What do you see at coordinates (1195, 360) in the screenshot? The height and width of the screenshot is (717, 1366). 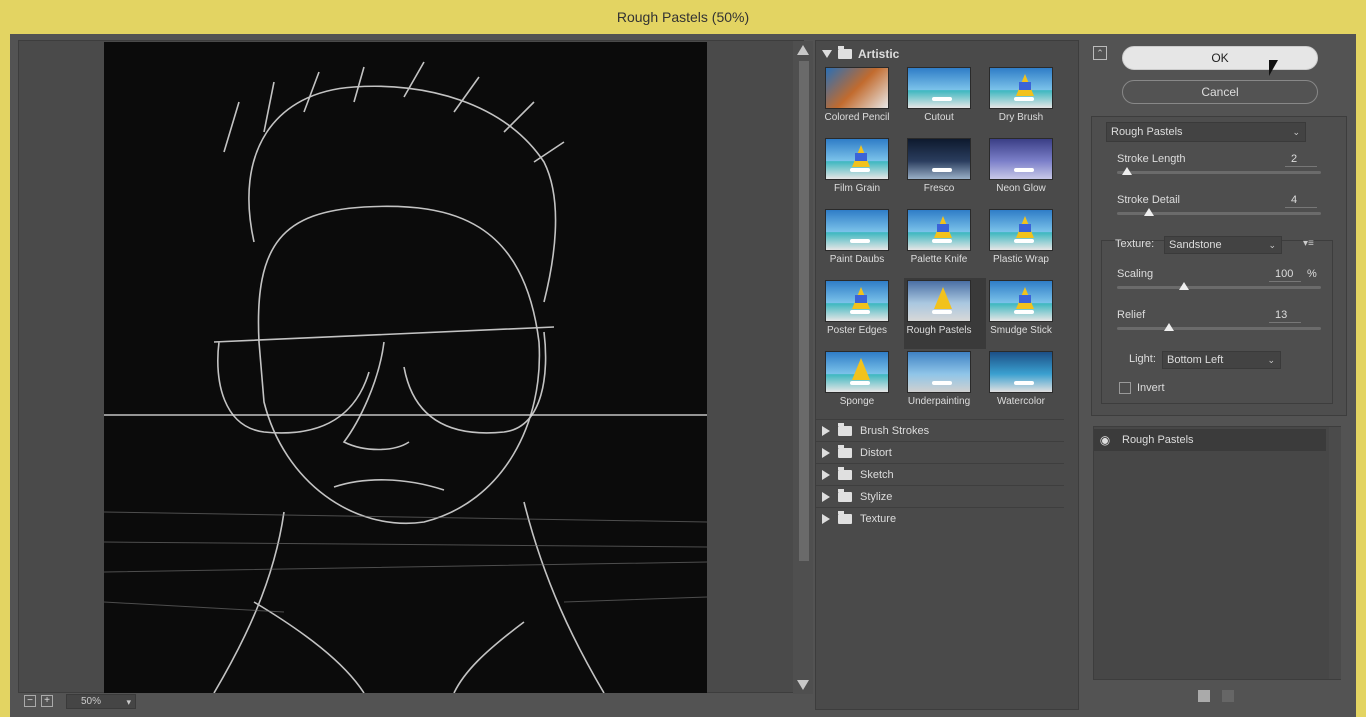 I see `light-value: Bottom Left` at bounding box center [1195, 360].